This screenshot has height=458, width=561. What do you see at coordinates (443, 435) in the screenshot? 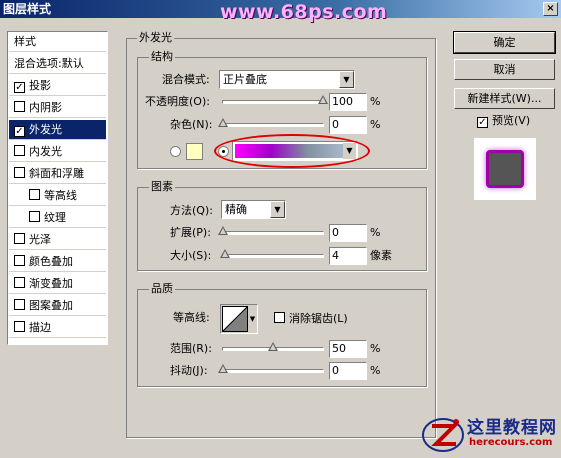
I see `logo-z-icon` at bounding box center [443, 435].